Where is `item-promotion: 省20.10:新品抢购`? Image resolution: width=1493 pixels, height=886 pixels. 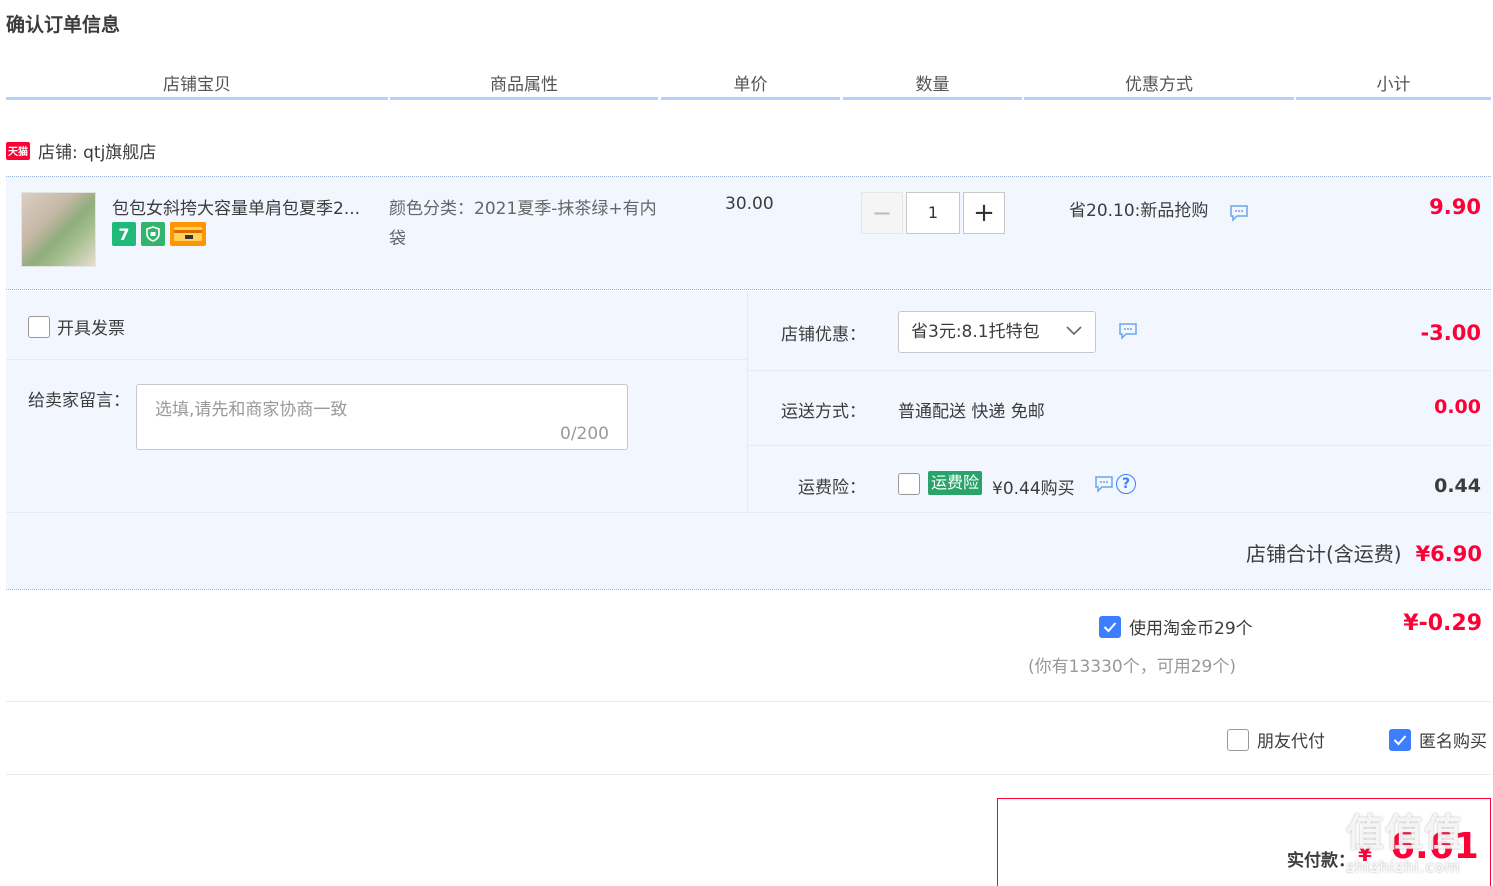 item-promotion: 省20.10:新品抢购 is located at coordinates (1138, 208).